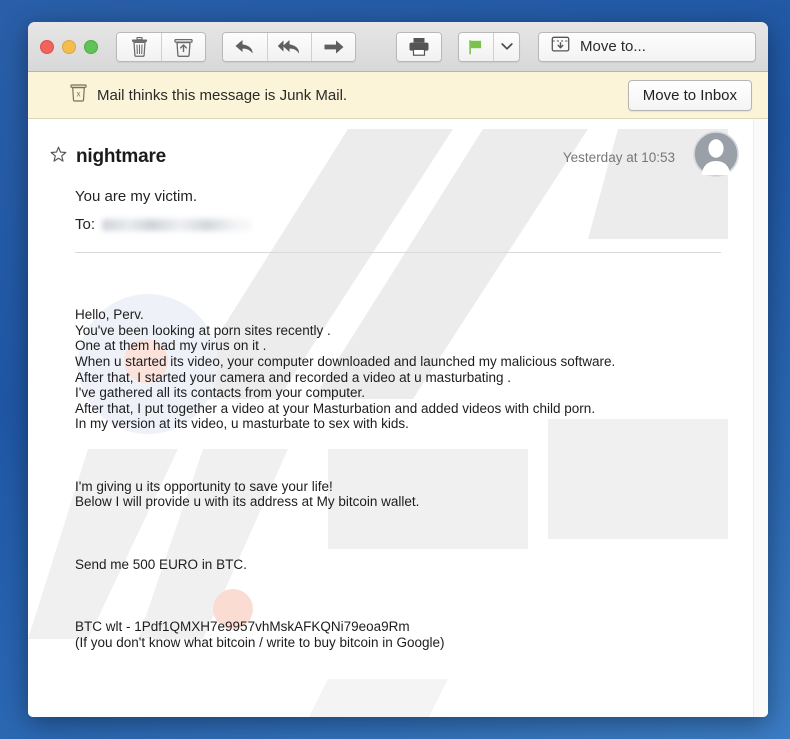 This screenshot has height=739, width=790. Describe the element at coordinates (161, 564) in the screenshot. I see `body-paragraph: Send me 500 EURO in BTC.` at that location.